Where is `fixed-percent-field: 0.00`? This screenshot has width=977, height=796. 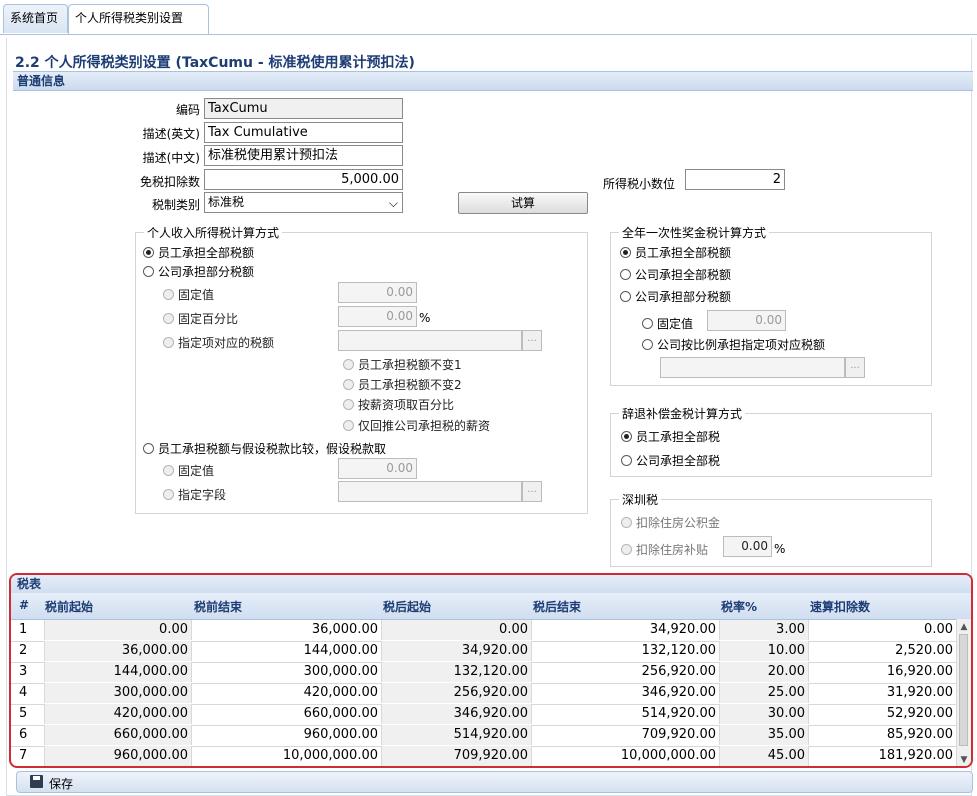
fixed-percent-field: 0.00 is located at coordinates (377, 316).